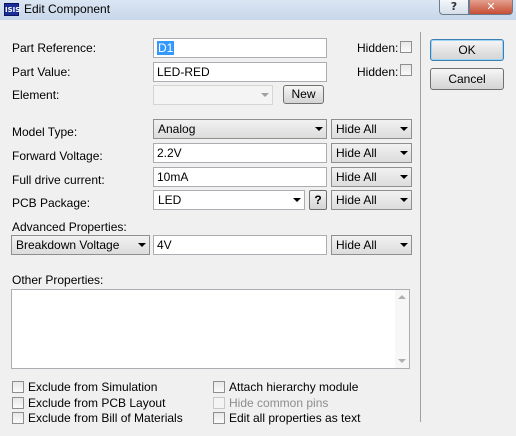  What do you see at coordinates (371, 245) in the screenshot?
I see `advanced-visibility-select: Hide All` at bounding box center [371, 245].